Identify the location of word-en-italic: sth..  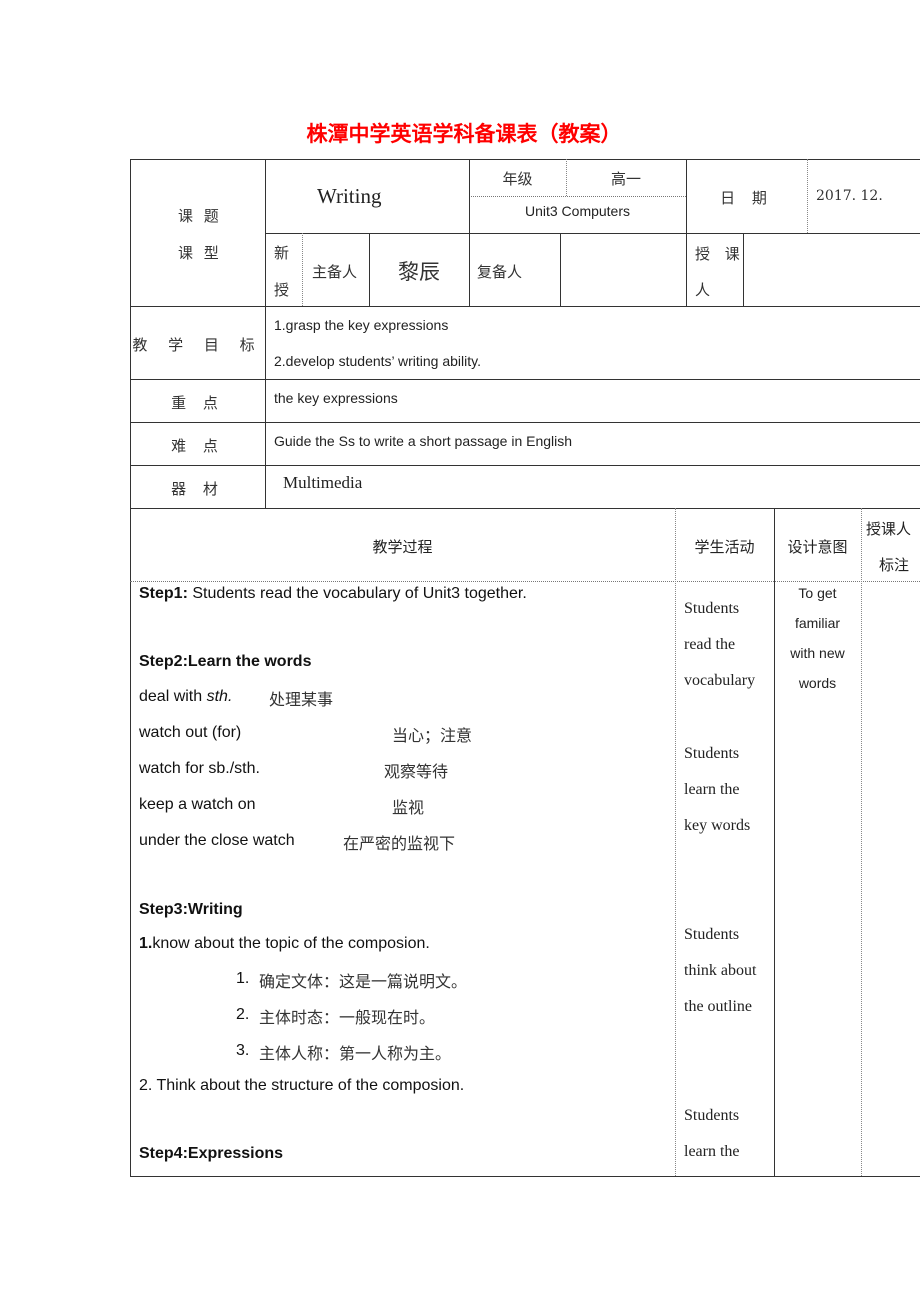
(219, 696).